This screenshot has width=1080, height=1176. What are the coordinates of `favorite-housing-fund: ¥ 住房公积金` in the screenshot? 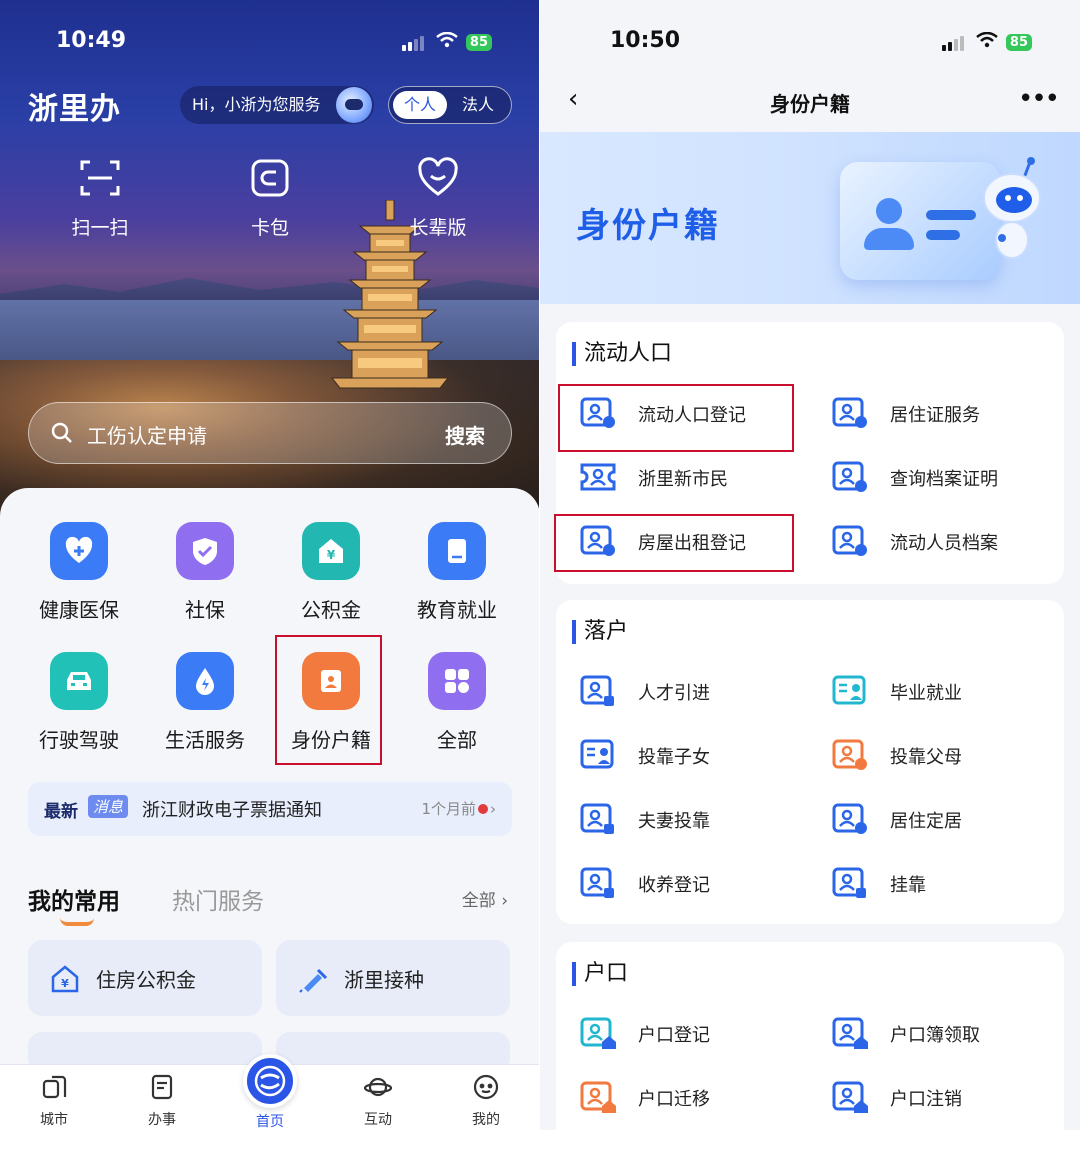 It's located at (145, 978).